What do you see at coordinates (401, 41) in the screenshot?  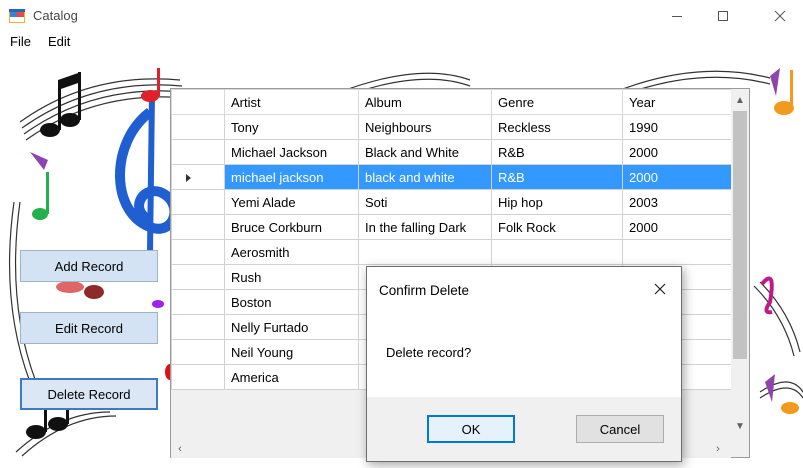 I see `menu-bar: File Edit` at bounding box center [401, 41].